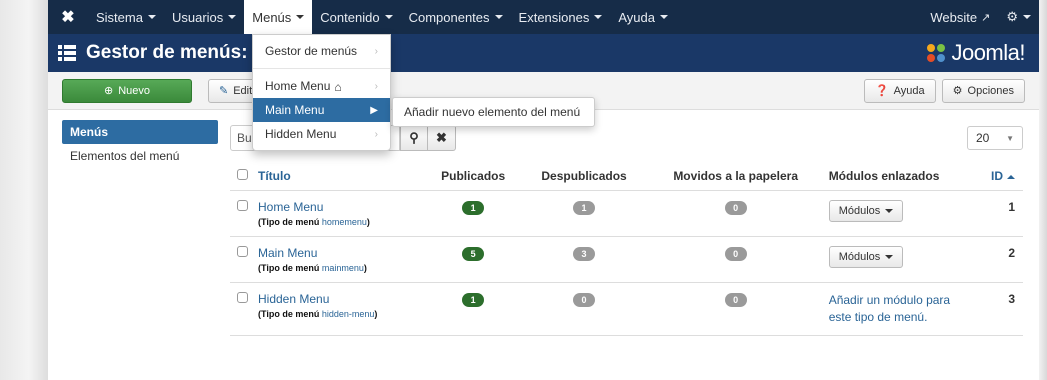  What do you see at coordinates (140, 156) in the screenshot?
I see `sidebar-item-menu-items: Elementos del menú` at bounding box center [140, 156].